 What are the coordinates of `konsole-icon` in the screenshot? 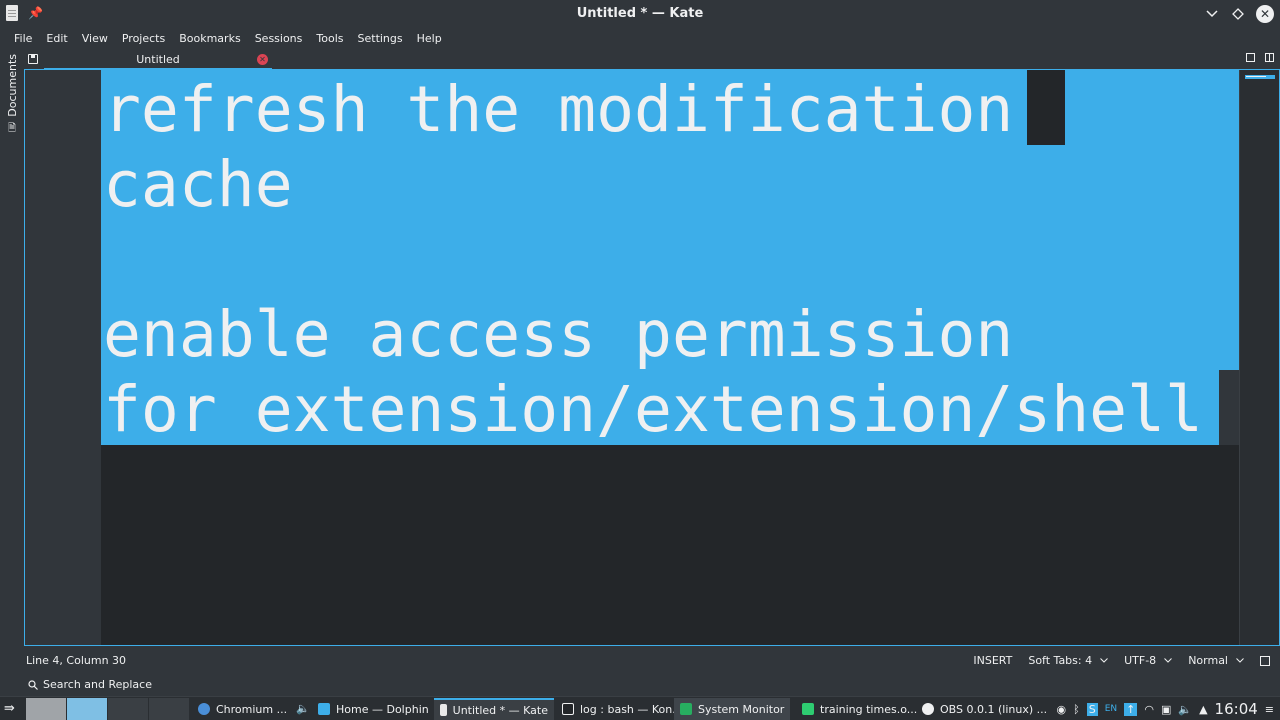 It's located at (568, 709).